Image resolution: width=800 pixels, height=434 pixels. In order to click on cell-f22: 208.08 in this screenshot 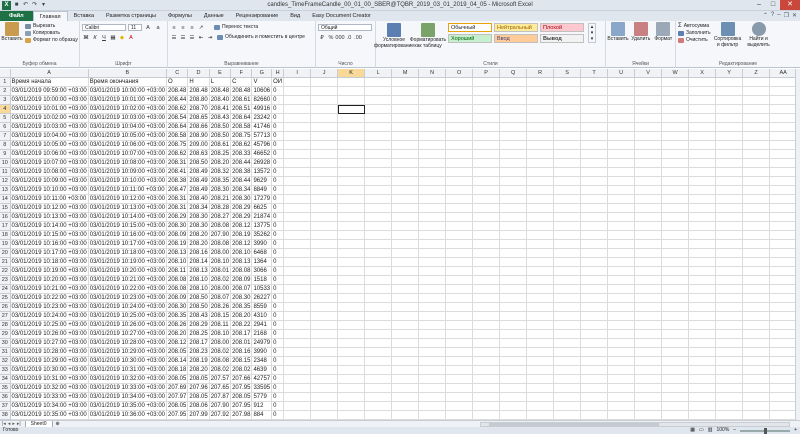, I will do `click(241, 271)`.